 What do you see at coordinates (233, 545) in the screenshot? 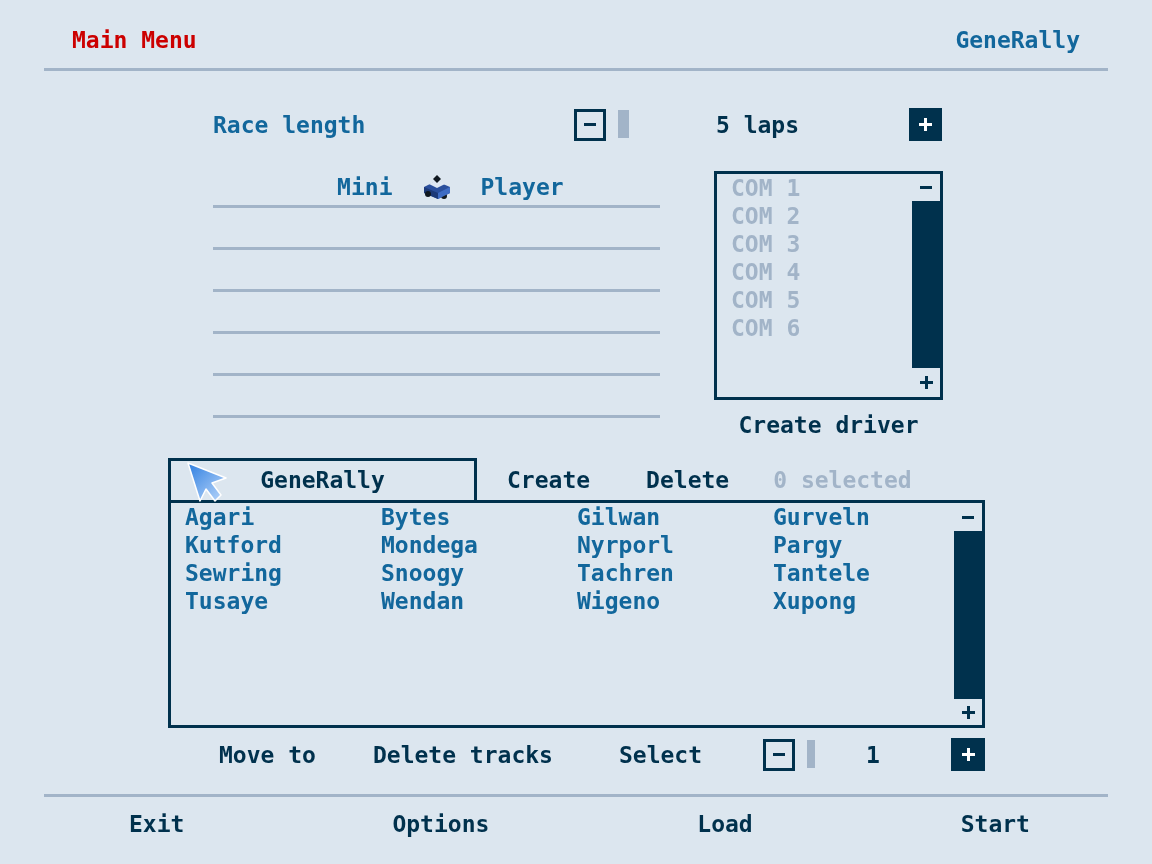
I see `track-item: Kutford` at bounding box center [233, 545].